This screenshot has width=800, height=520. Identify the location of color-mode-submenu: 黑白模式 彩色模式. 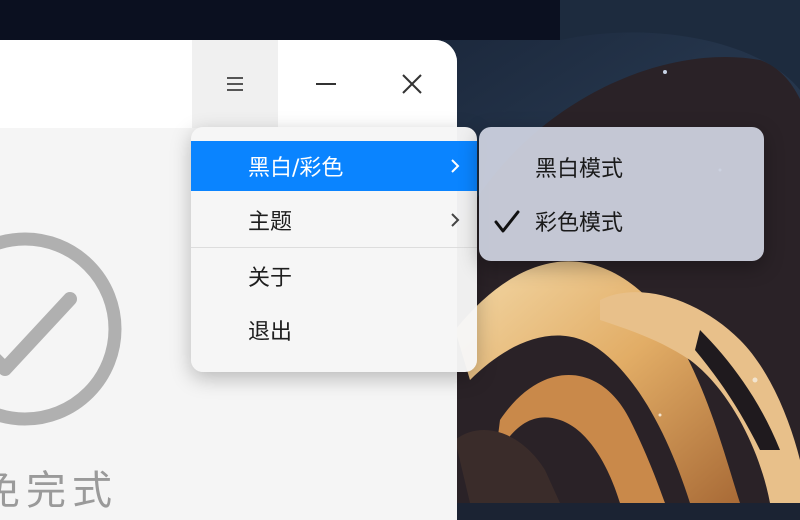
(621, 194).